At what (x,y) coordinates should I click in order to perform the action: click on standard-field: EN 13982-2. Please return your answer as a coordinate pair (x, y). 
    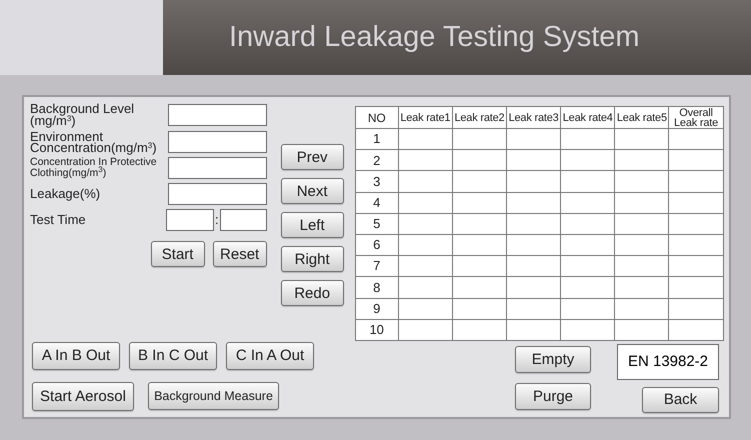
    Looking at the image, I should click on (668, 362).